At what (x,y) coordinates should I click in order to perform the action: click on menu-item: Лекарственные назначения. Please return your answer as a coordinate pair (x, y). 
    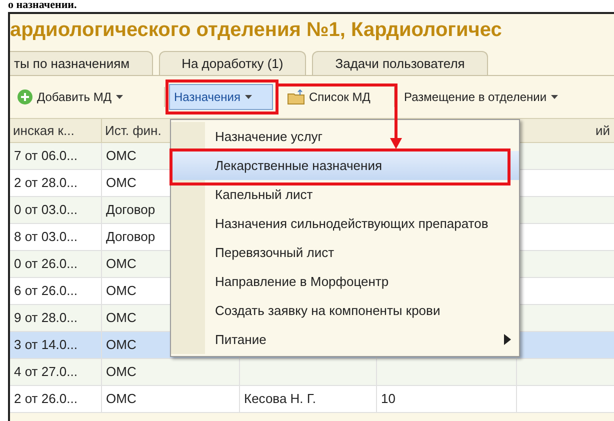
    Looking at the image, I should click on (345, 165).